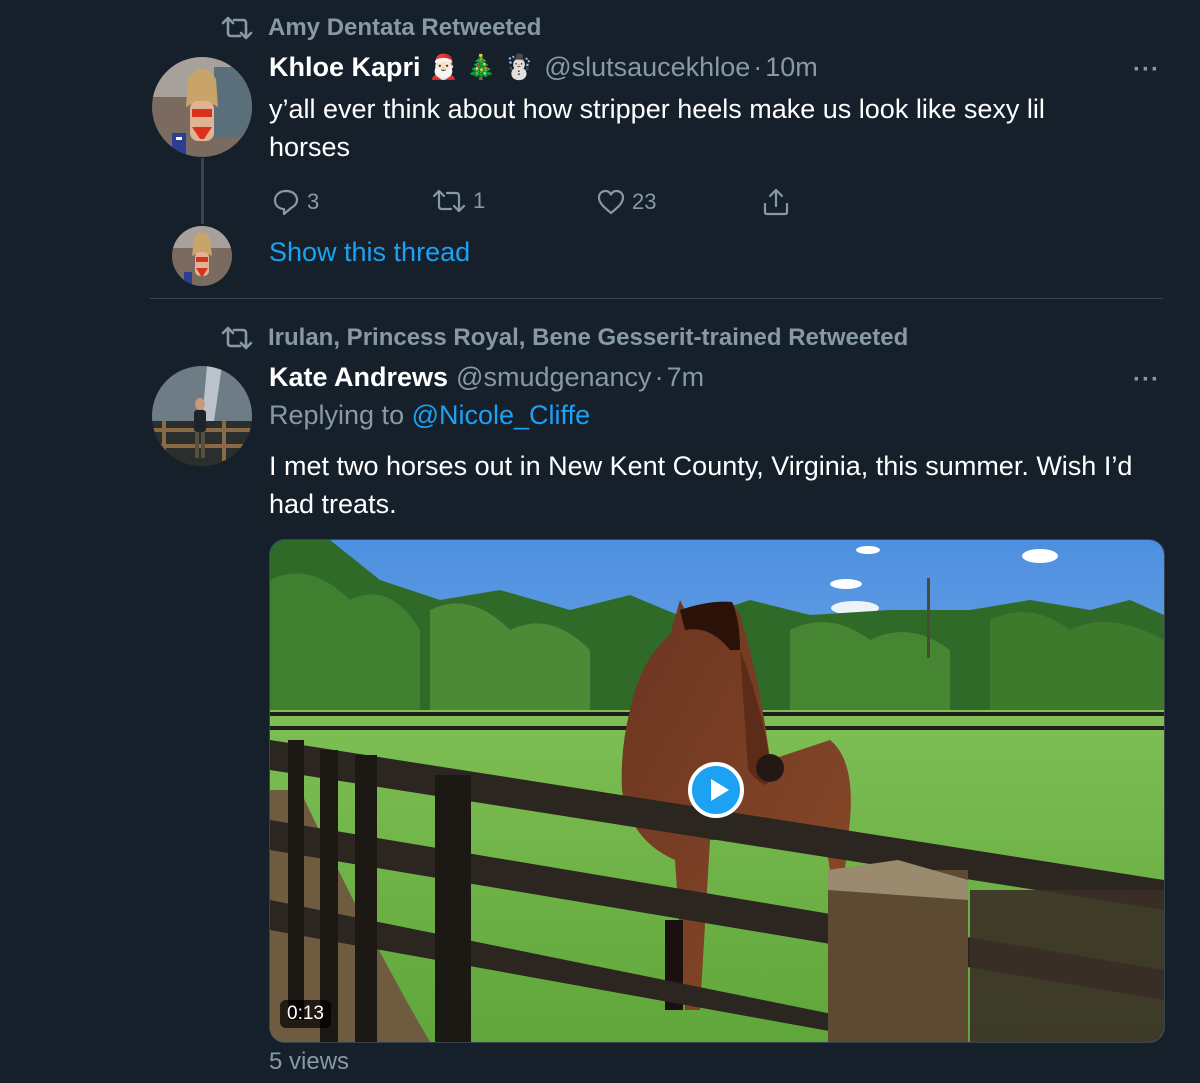 This screenshot has width=1200, height=1083. Describe the element at coordinates (554, 377) in the screenshot. I see `user-handle: @smudgenancy` at that location.